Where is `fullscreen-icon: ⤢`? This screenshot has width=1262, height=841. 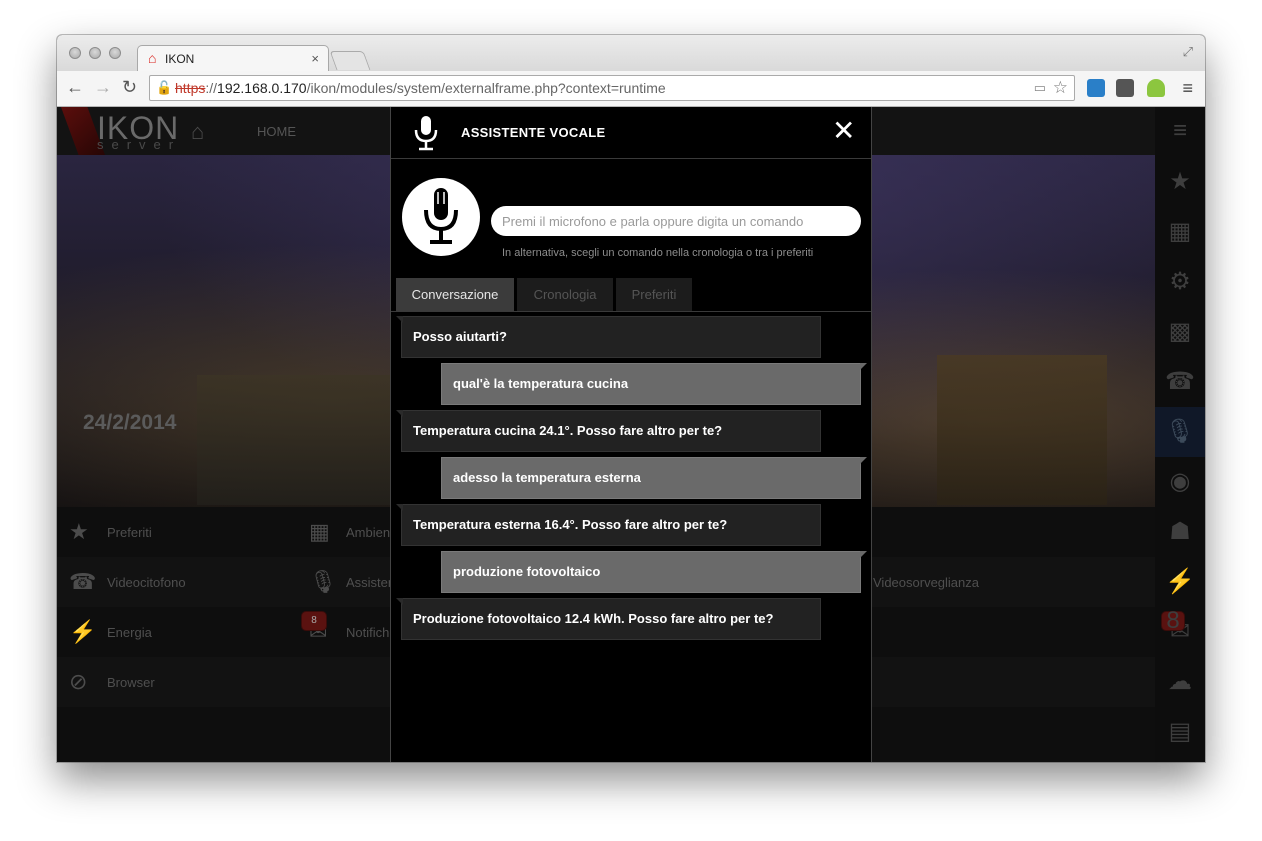
fullscreen-icon: ⤢ is located at coordinates (1188, 52).